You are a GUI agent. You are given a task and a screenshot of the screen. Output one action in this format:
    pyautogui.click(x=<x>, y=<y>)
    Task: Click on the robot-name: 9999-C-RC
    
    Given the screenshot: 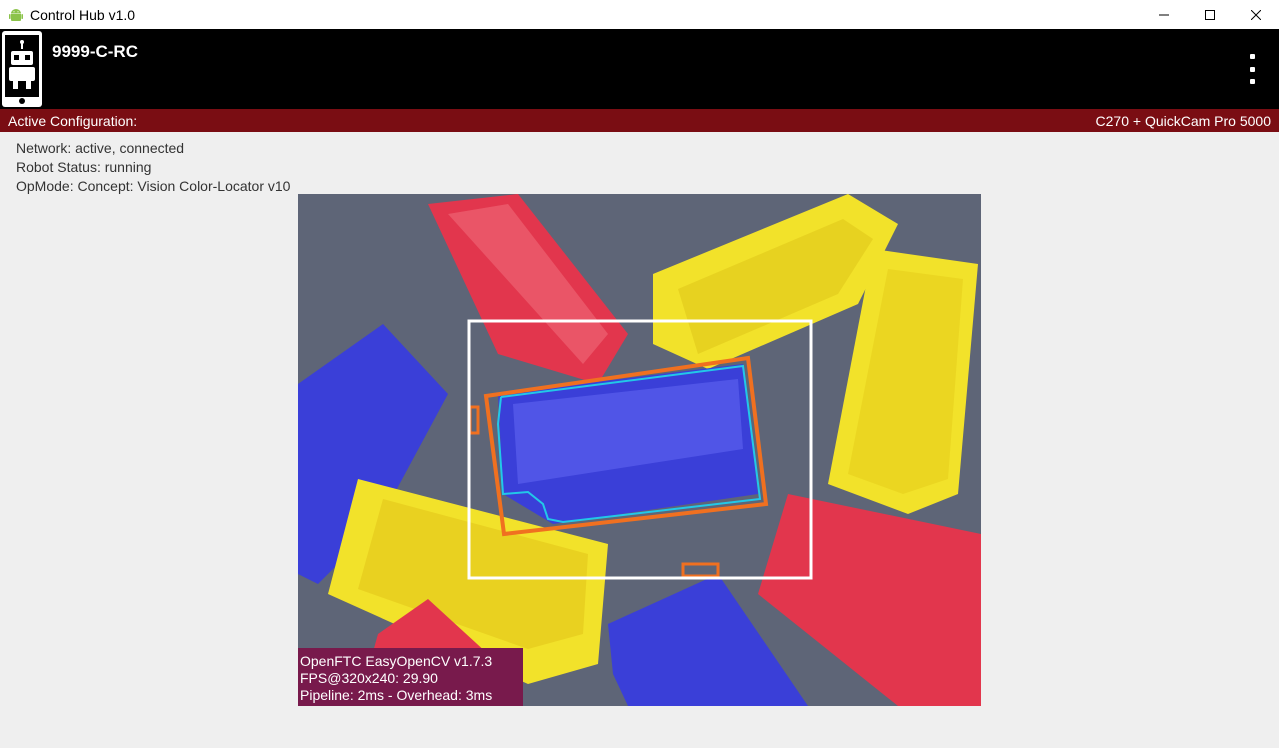 What is the action you would take?
    pyautogui.click(x=95, y=51)
    